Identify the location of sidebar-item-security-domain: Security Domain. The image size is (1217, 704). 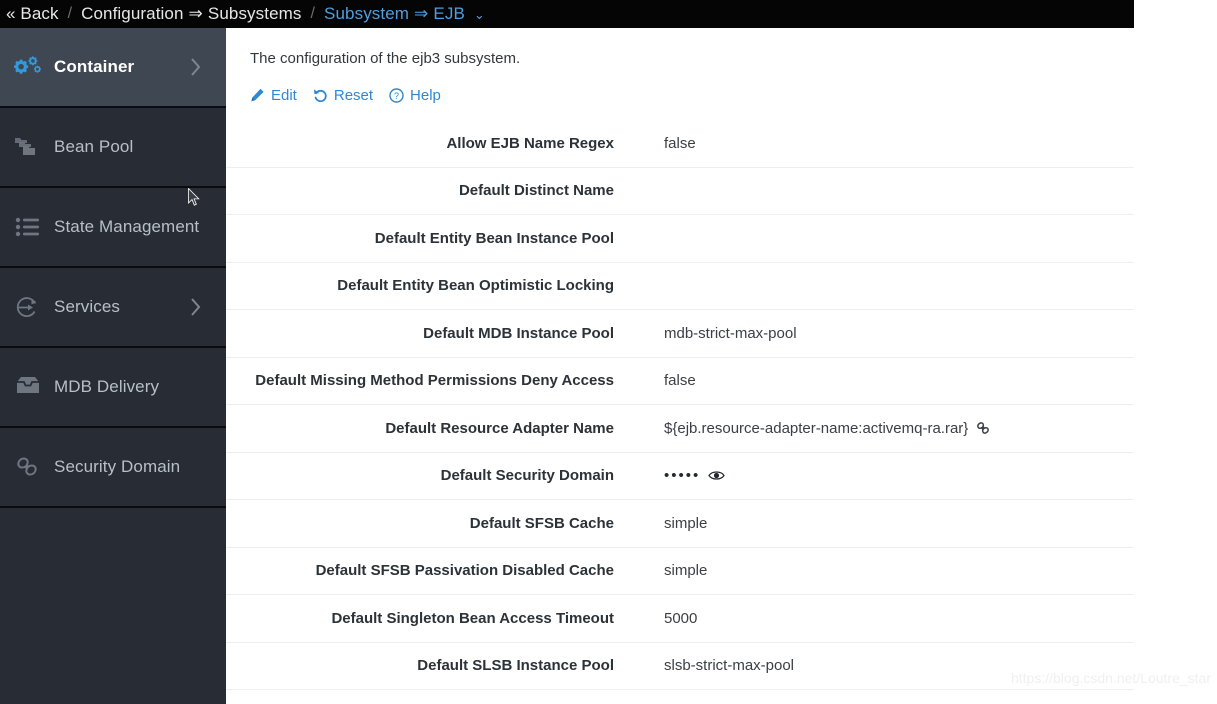
(113, 468).